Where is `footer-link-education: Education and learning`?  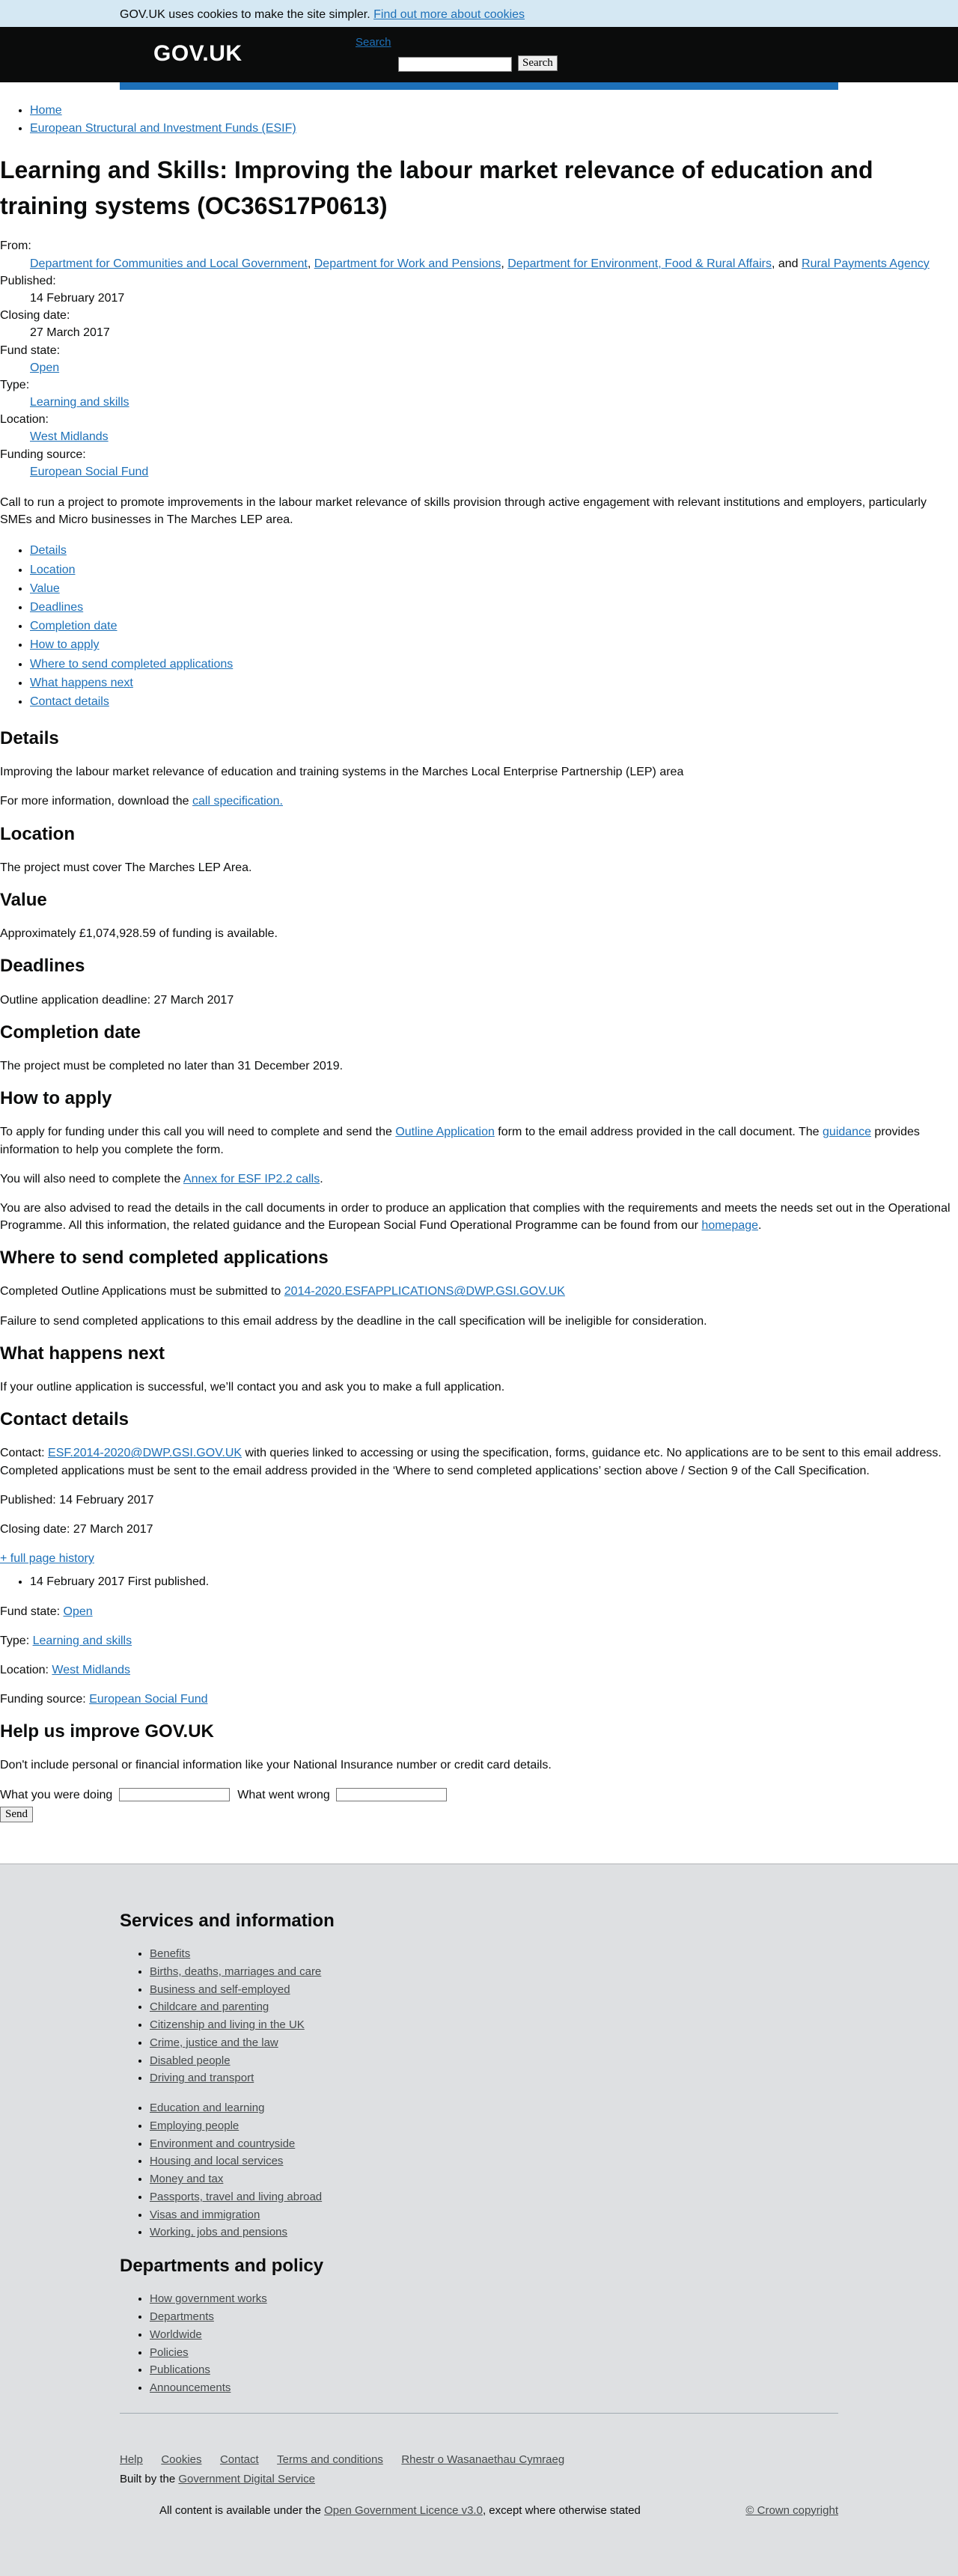 footer-link-education: Education and learning is located at coordinates (207, 2108).